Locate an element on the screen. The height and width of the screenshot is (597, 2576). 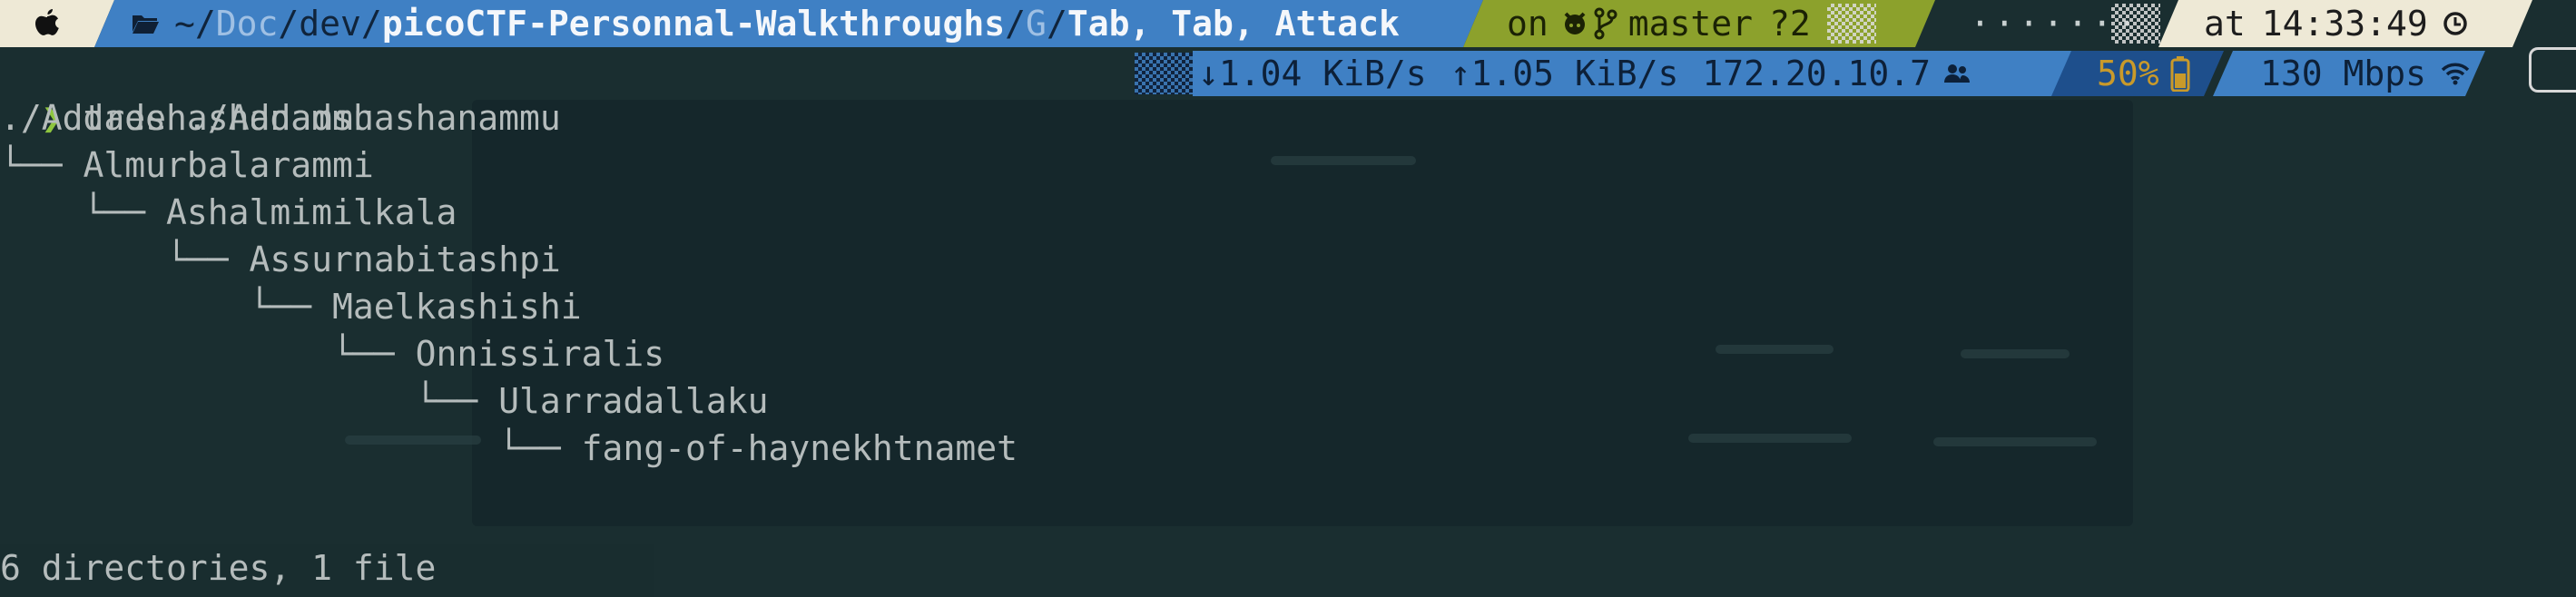
folder-open-icon is located at coordinates (145, 23).